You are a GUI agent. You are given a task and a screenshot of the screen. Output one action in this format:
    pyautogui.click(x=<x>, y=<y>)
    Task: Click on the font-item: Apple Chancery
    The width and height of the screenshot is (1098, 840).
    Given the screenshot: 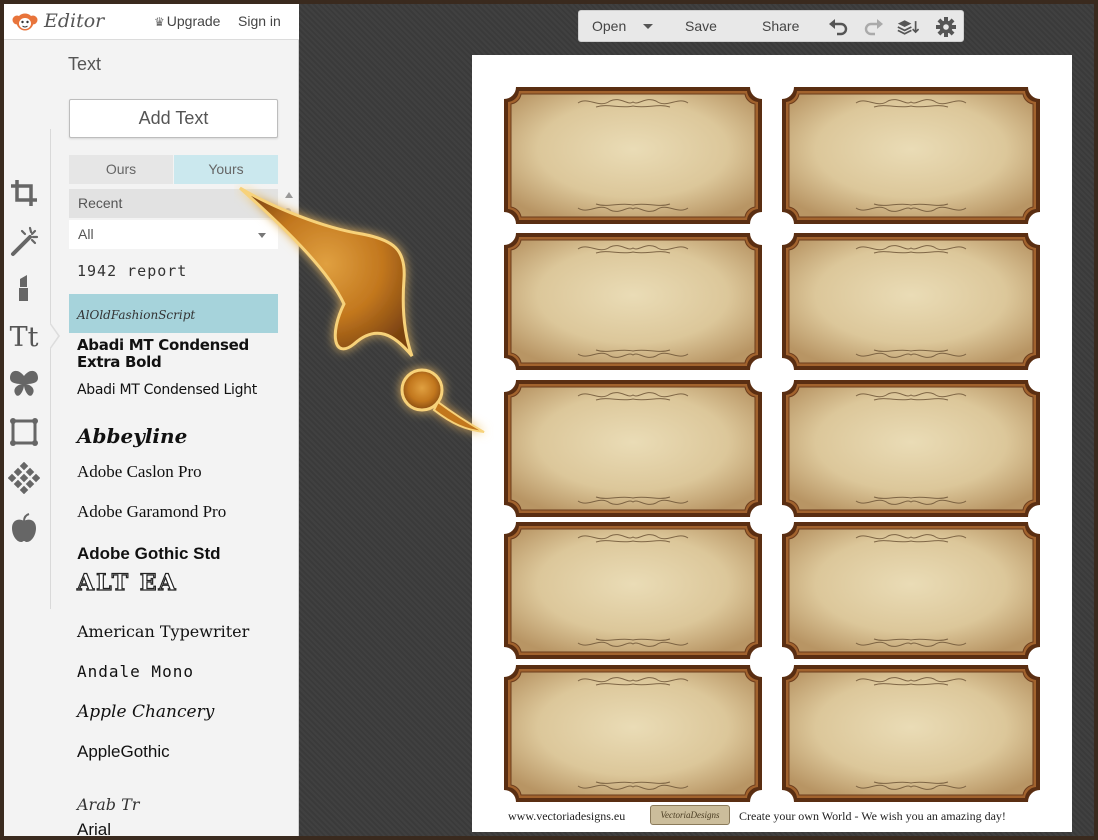 What is the action you would take?
    pyautogui.click(x=173, y=716)
    